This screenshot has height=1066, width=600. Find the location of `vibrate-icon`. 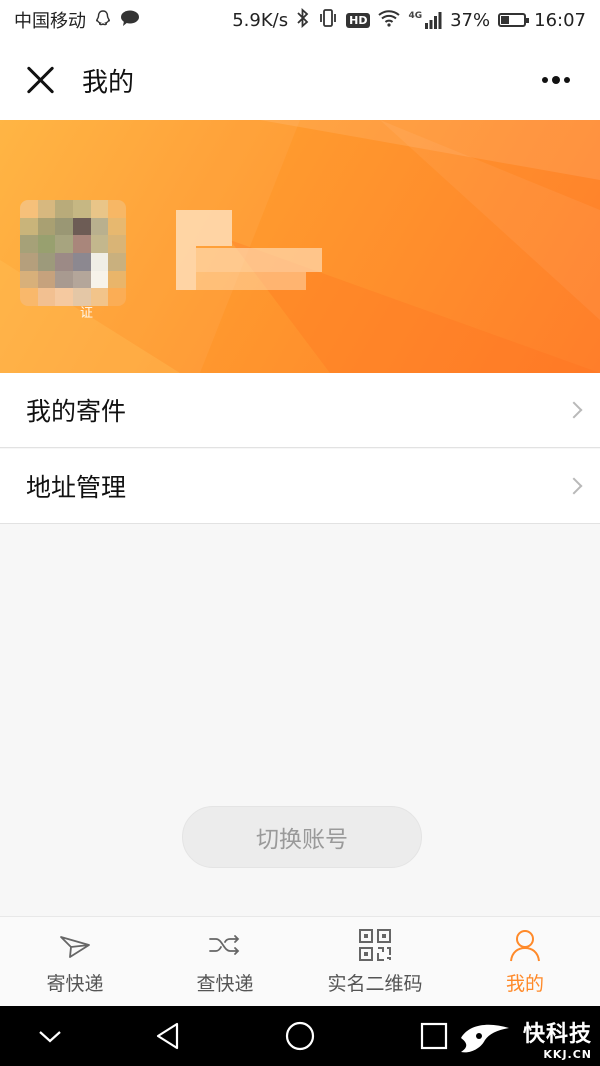

vibrate-icon is located at coordinates (328, 20).